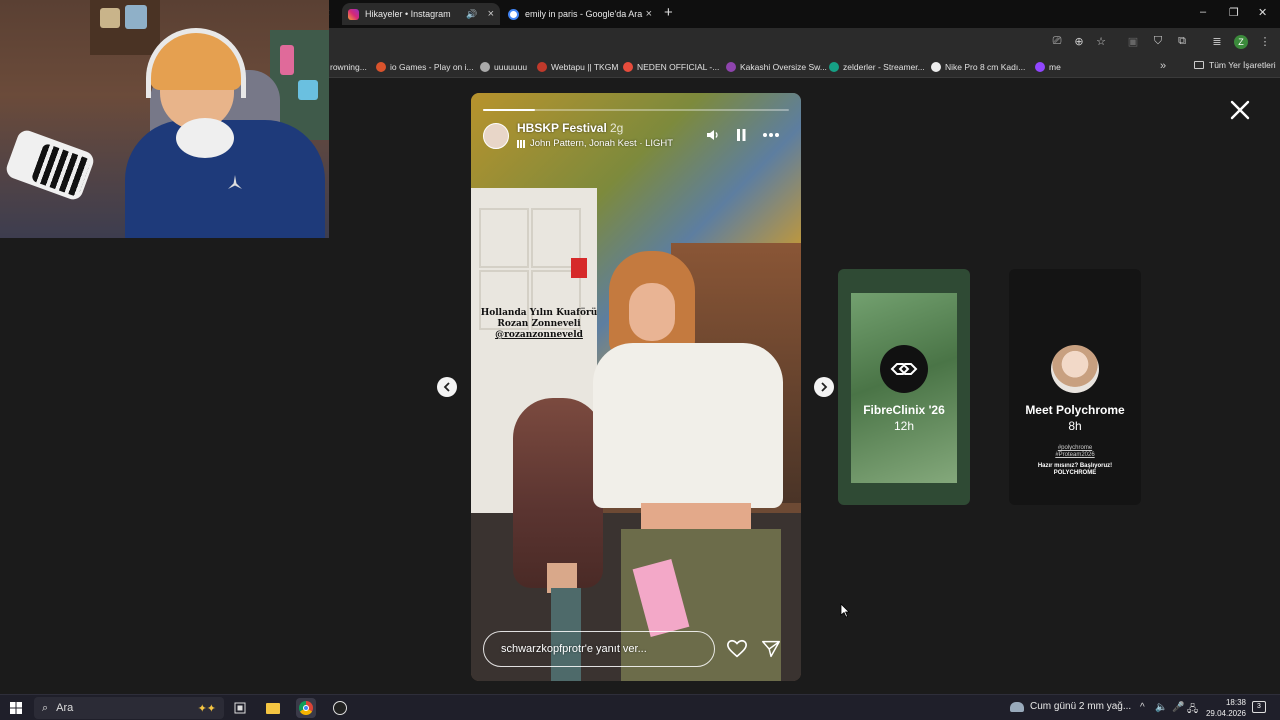 Image resolution: width=1280 pixels, height=720 pixels. I want to click on bookmark-item: uuuuuuu, so click(503, 67).